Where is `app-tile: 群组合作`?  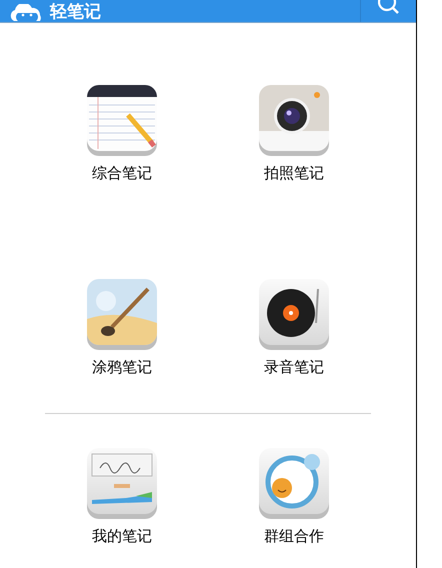 app-tile: 群组合作 is located at coordinates (294, 497).